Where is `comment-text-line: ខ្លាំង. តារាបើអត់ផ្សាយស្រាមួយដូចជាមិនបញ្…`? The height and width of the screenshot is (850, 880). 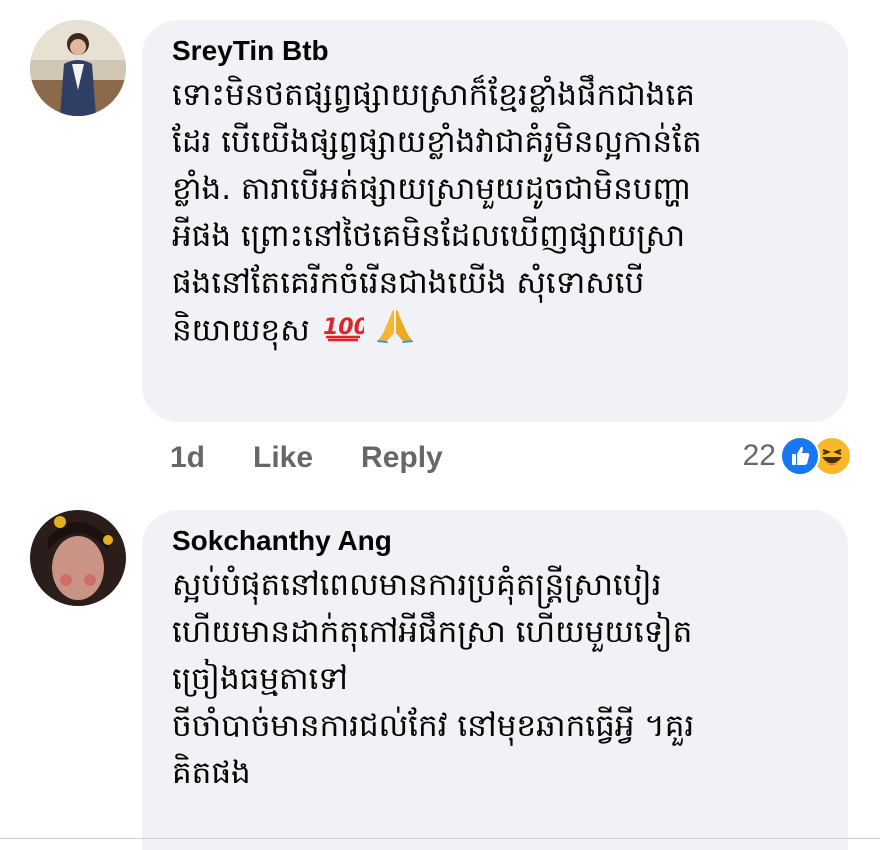 comment-text-line: ខ្លាំង. តារាបើអត់ផ្សាយស្រាមួយដូចជាមិនបញ្… is located at coordinates (432, 189).